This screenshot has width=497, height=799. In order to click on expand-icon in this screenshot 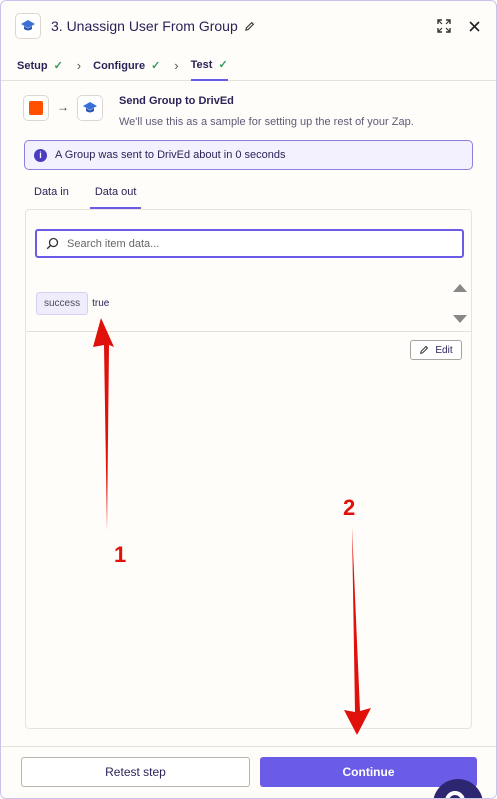, I will do `click(444, 26)`.